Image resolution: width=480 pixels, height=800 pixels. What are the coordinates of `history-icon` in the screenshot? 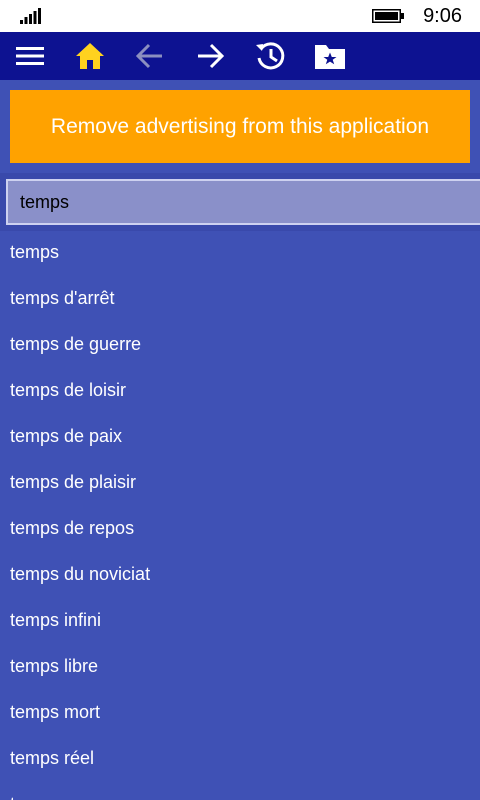 It's located at (270, 56).